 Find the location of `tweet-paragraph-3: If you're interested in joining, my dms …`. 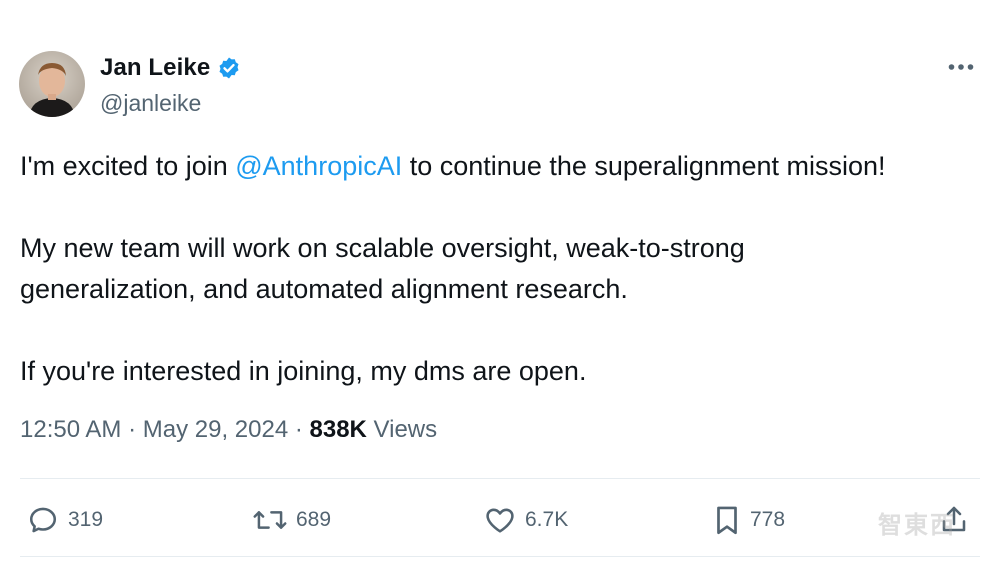

tweet-paragraph-3: If you're interested in joining, my dms … is located at coordinates (303, 371).